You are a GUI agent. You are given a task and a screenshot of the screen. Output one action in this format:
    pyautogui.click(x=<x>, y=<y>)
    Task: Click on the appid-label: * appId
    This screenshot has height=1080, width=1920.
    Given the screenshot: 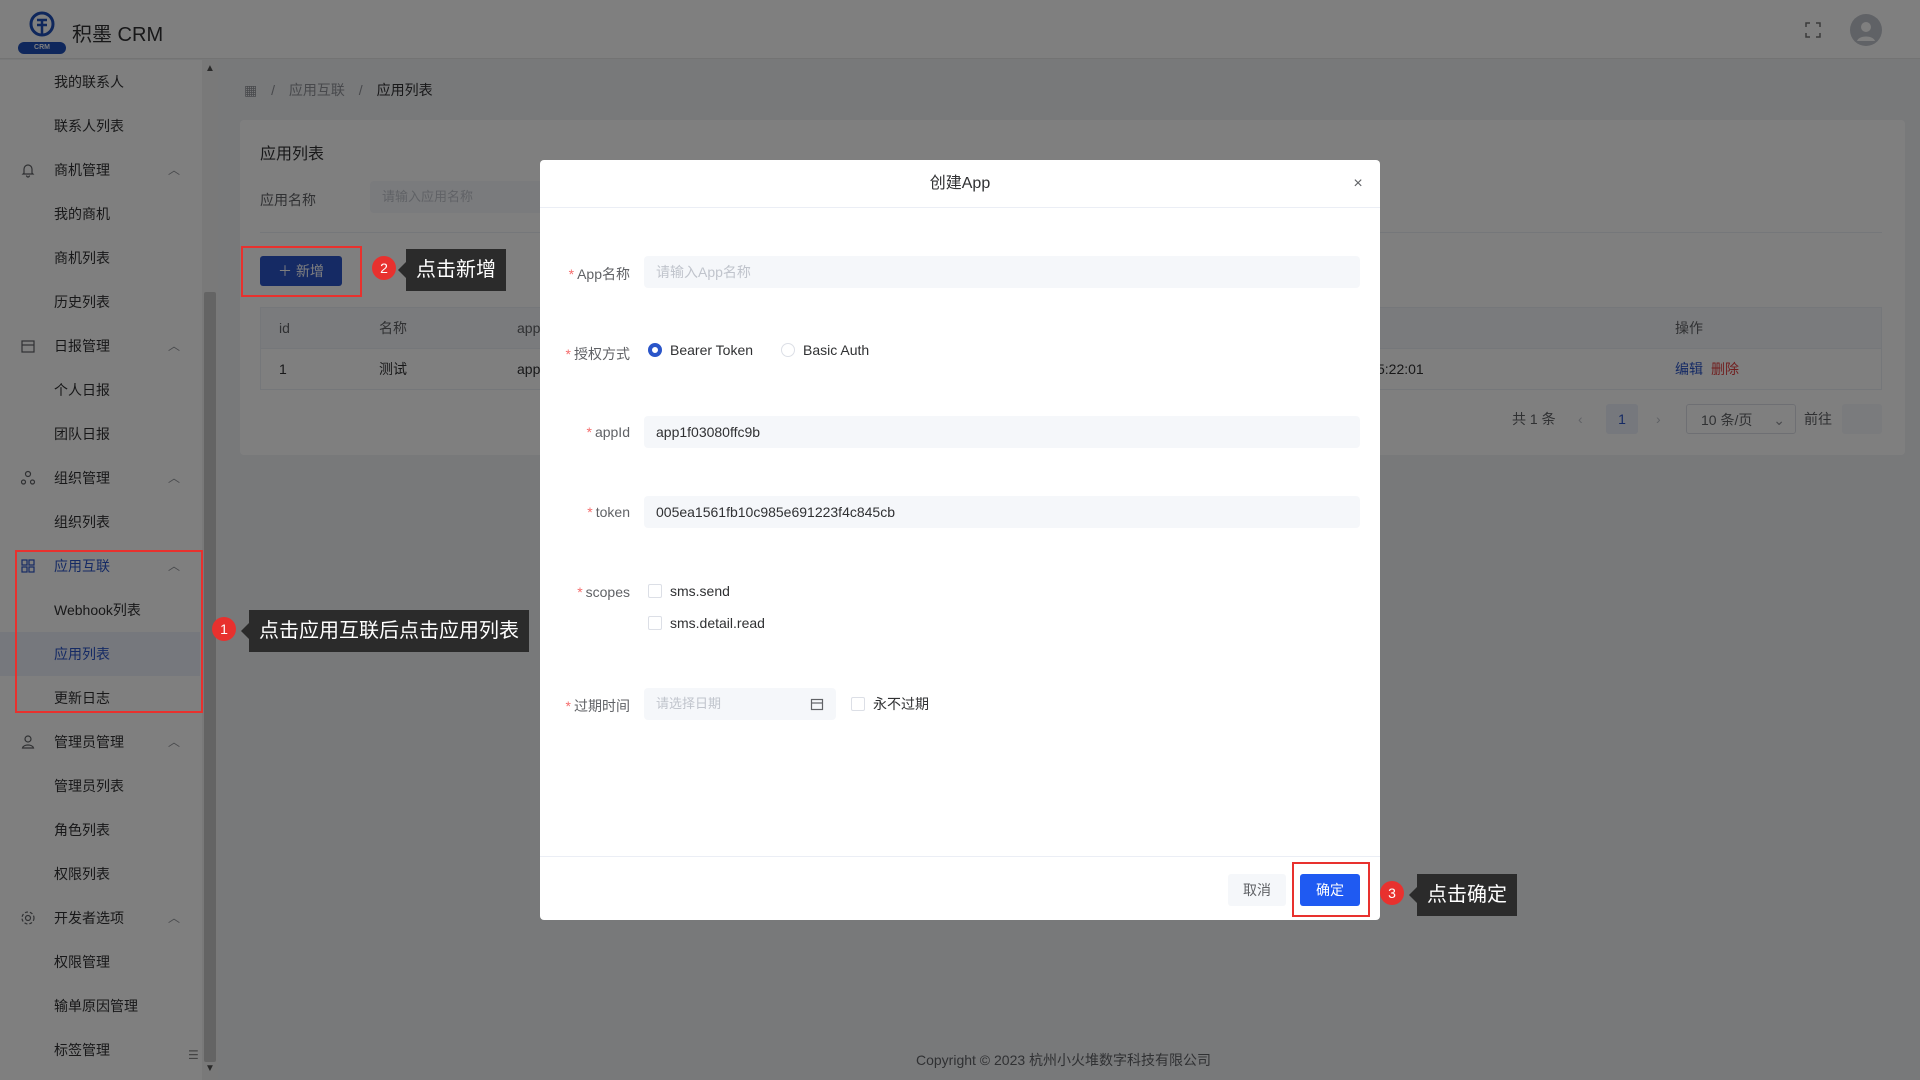 What is the action you would take?
    pyautogui.click(x=585, y=432)
    